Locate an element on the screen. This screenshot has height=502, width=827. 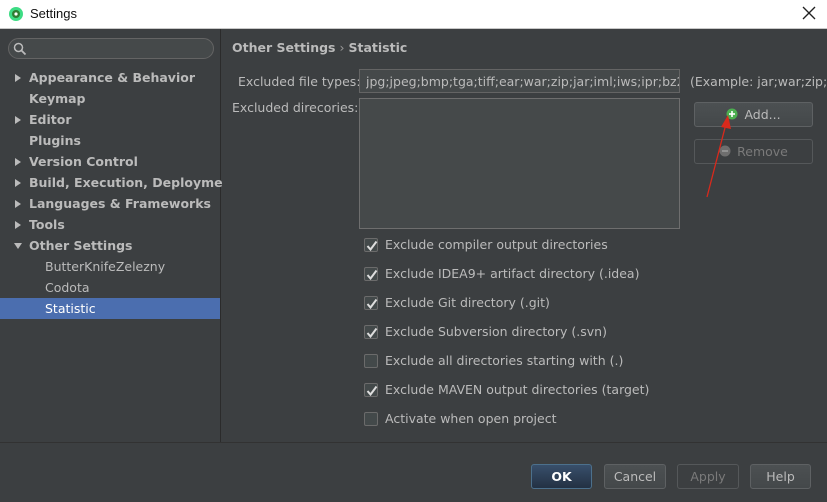
sidebar-item-build-execution-deployment: Build, Execution, Deployment is located at coordinates (118, 182).